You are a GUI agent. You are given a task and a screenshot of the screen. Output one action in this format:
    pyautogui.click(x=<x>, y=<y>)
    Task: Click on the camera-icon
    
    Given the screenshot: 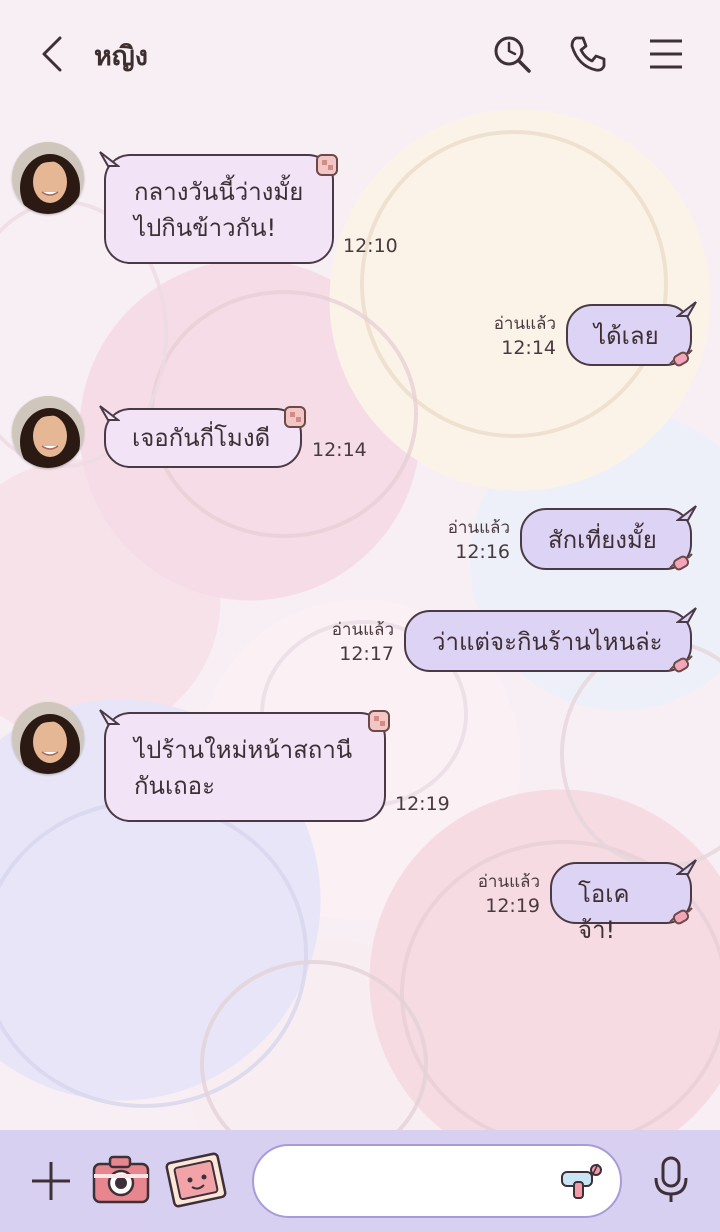 What is the action you would take?
    pyautogui.click(x=121, y=1179)
    